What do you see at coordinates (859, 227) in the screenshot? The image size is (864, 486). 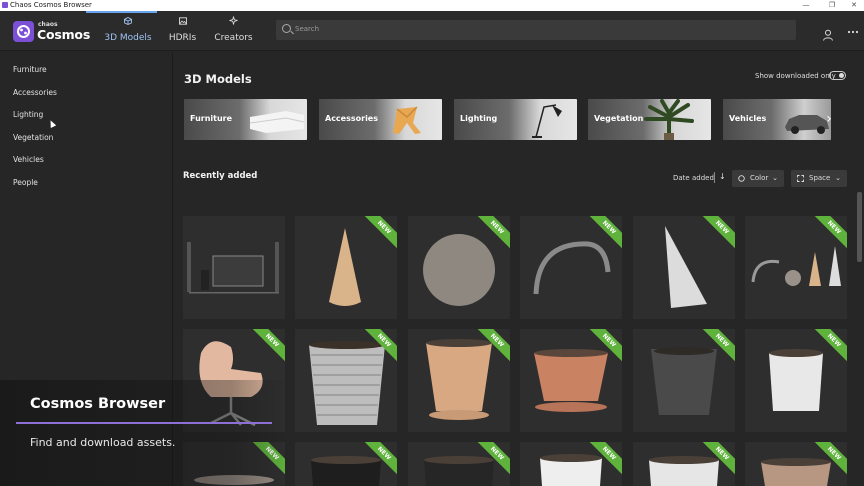 I see `scrollbar-thumb` at bounding box center [859, 227].